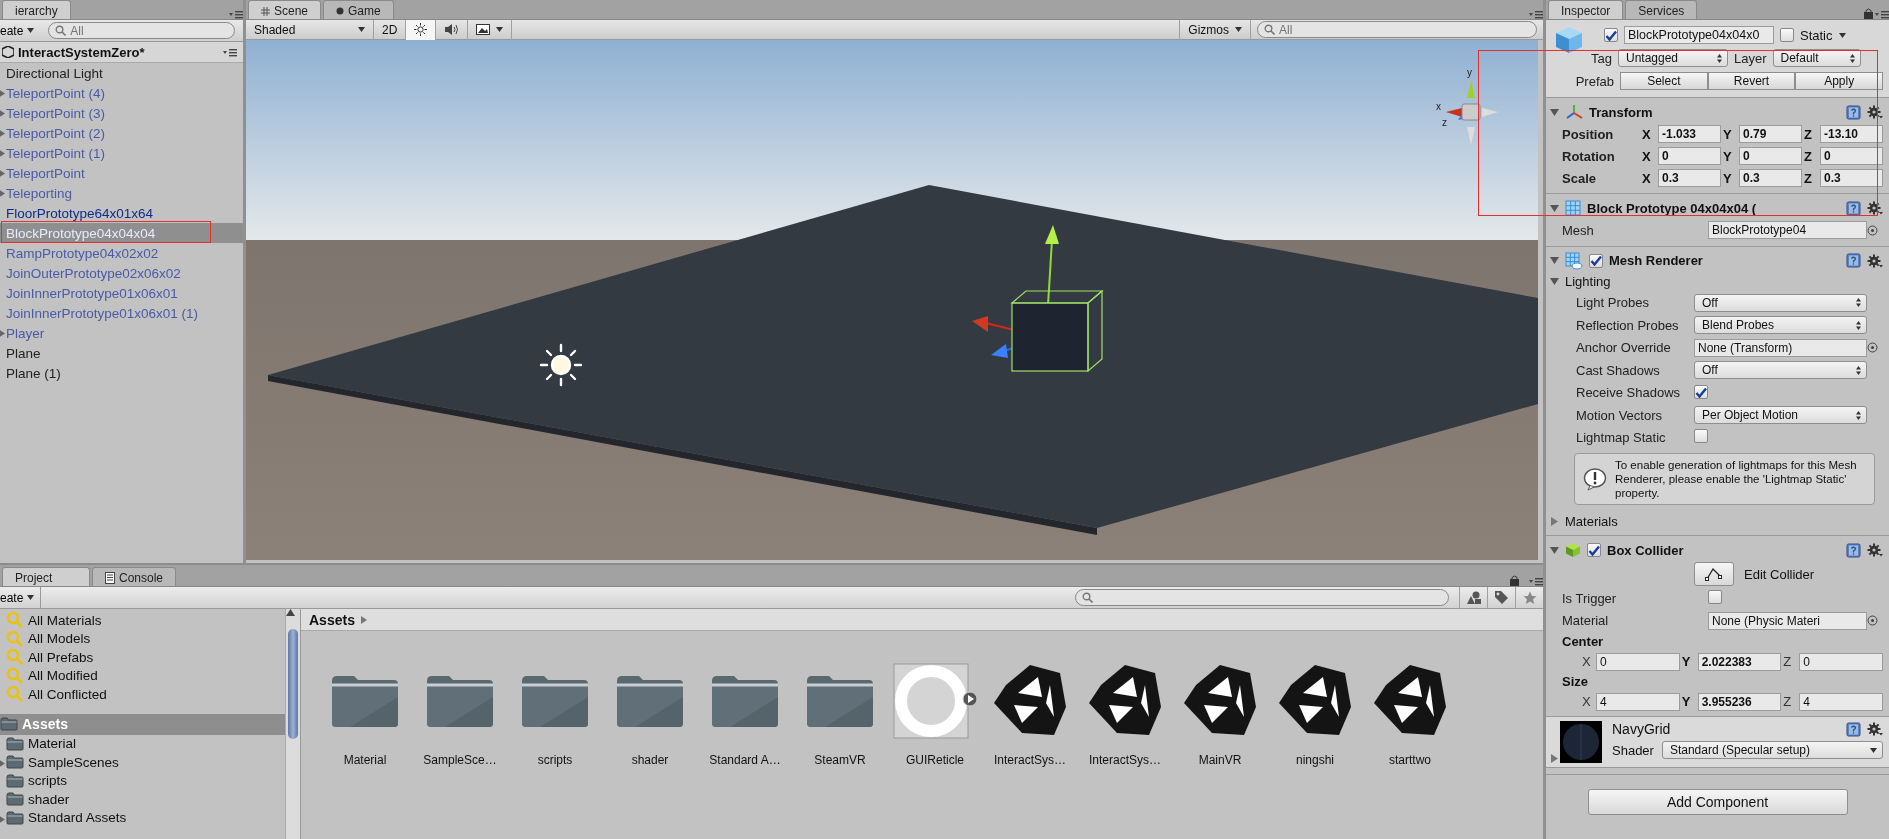  I want to click on add-component-button: Add Component, so click(1717, 802).